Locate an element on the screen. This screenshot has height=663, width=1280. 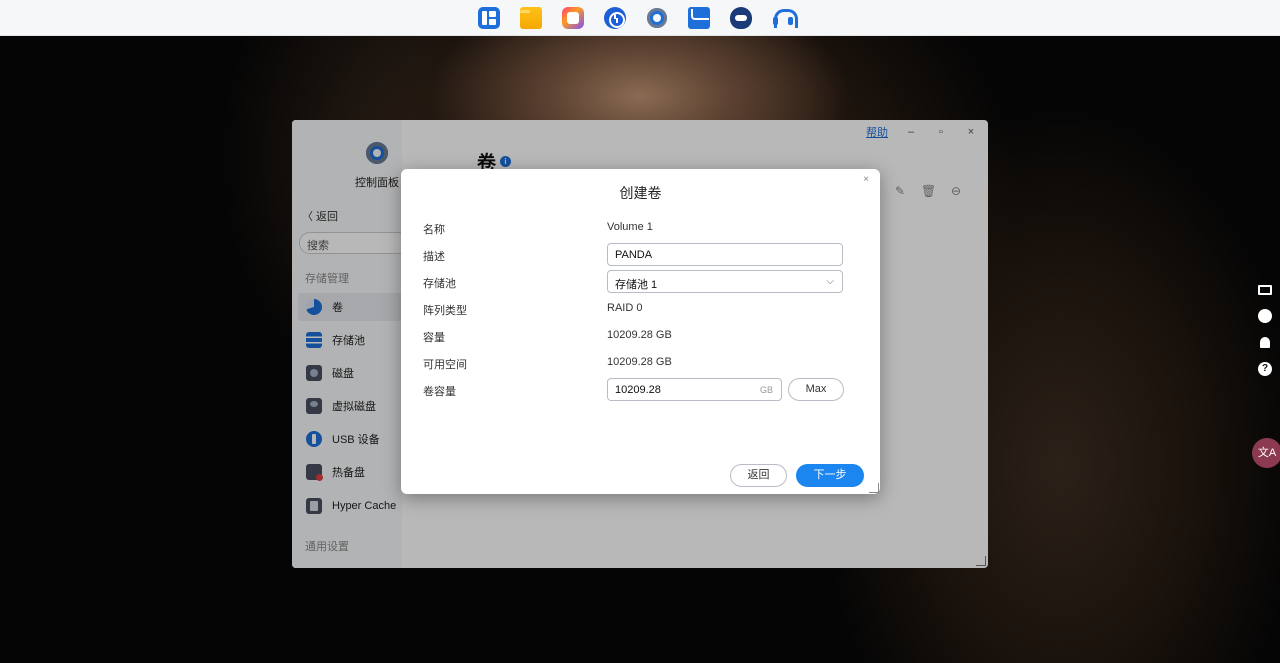
app-center-icon is located at coordinates (489, 18).